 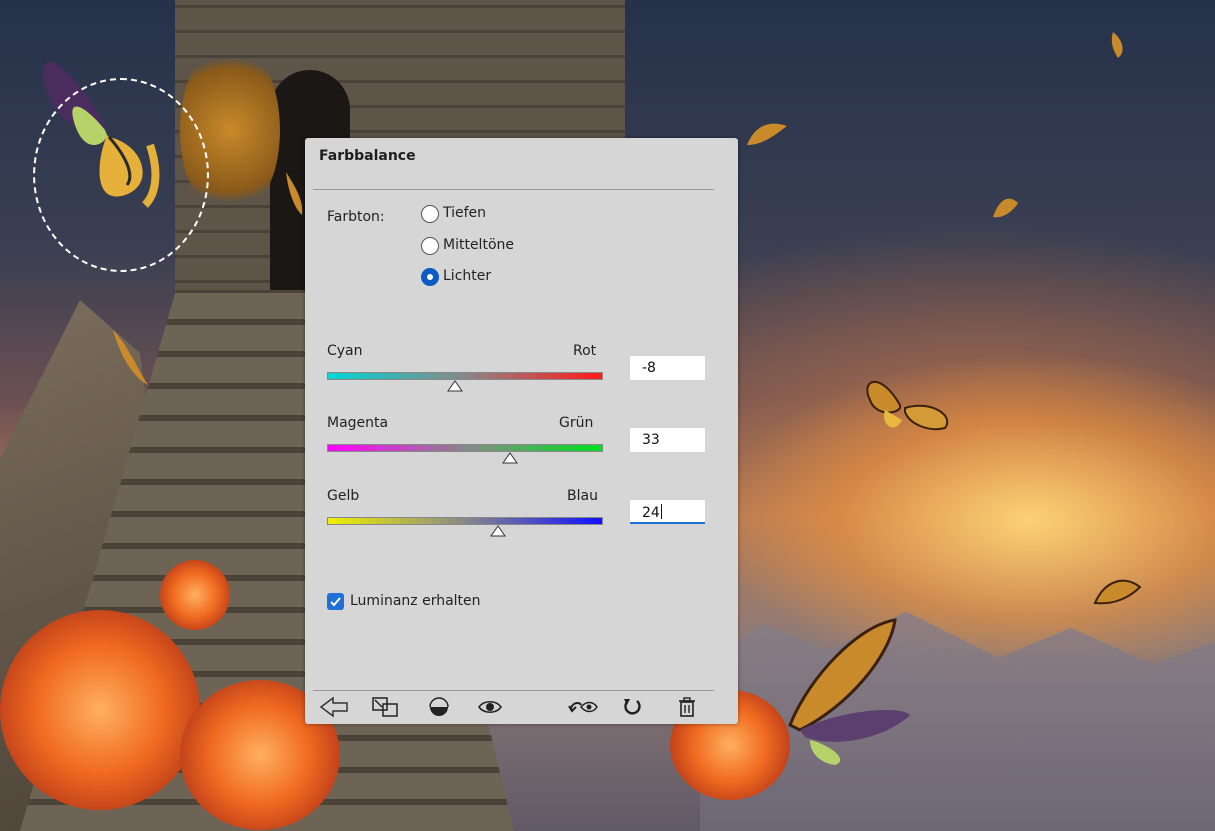 I want to click on tone-label: Farbton:, so click(x=356, y=217).